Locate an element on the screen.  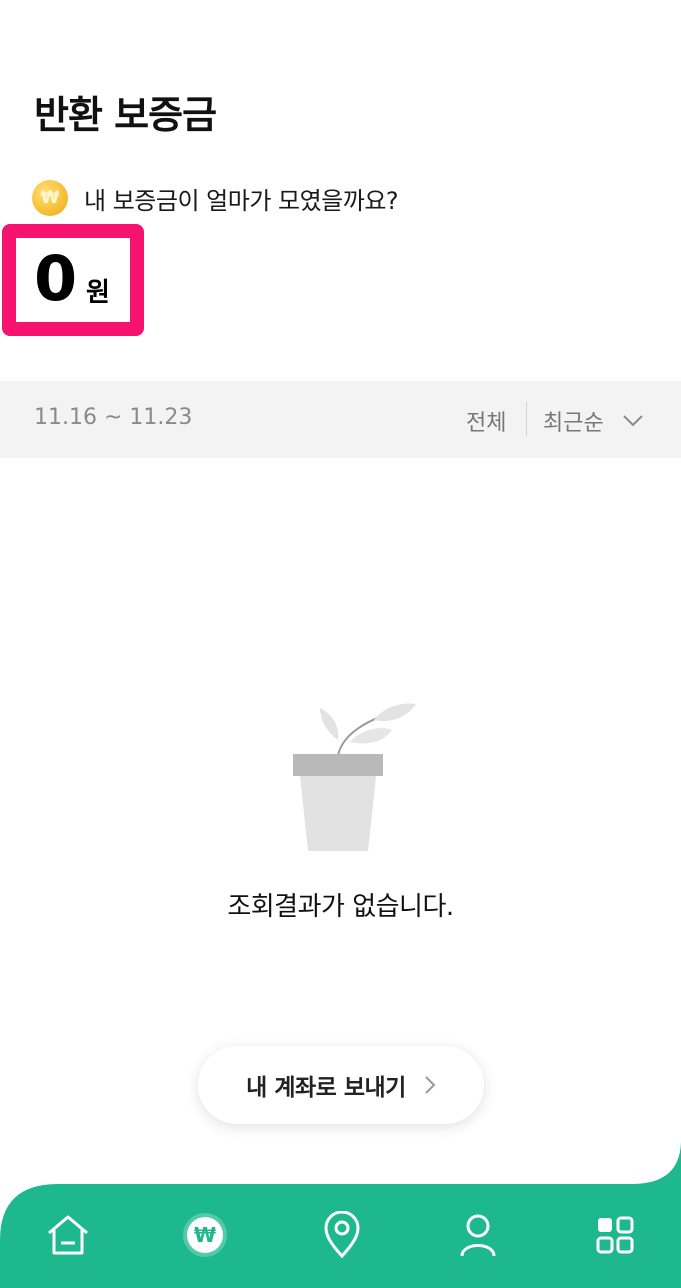
home-icon is located at coordinates (68, 1235).